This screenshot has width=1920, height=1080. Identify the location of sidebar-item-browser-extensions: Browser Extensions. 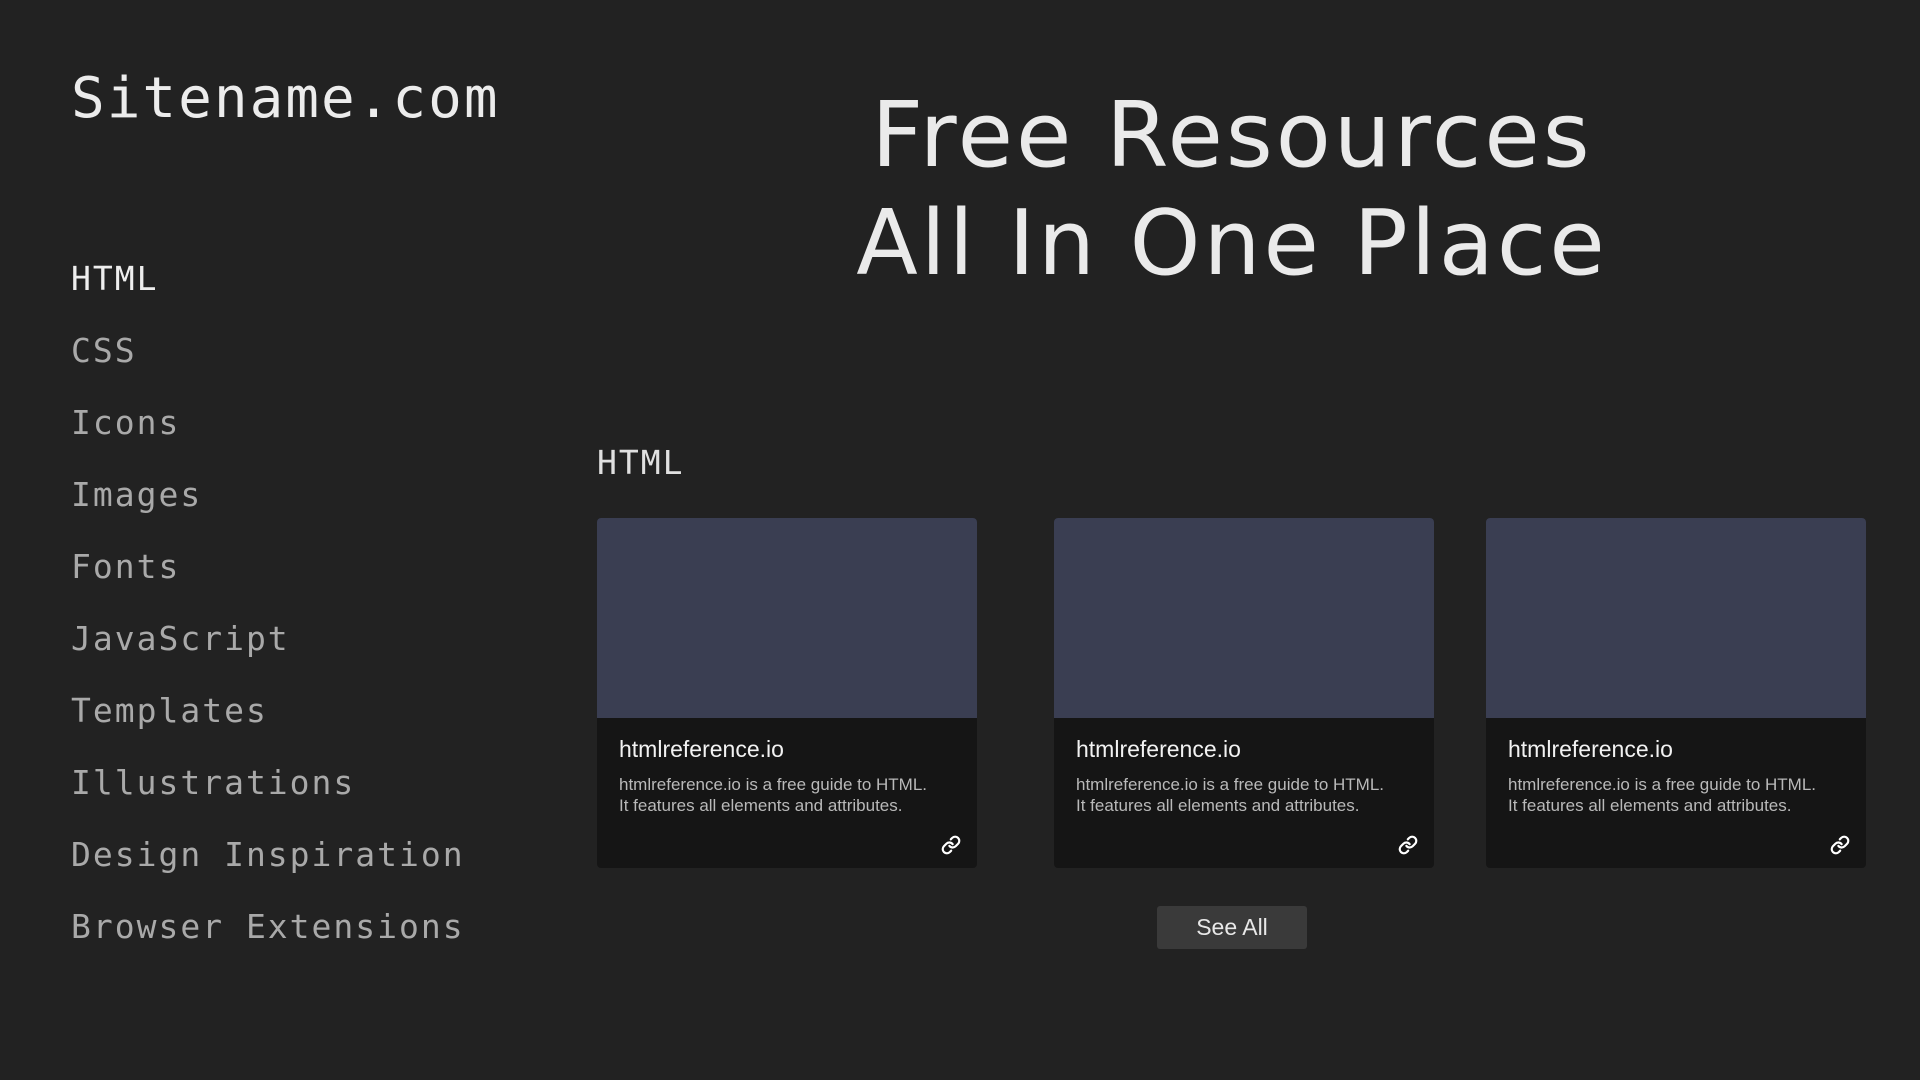
(268, 939).